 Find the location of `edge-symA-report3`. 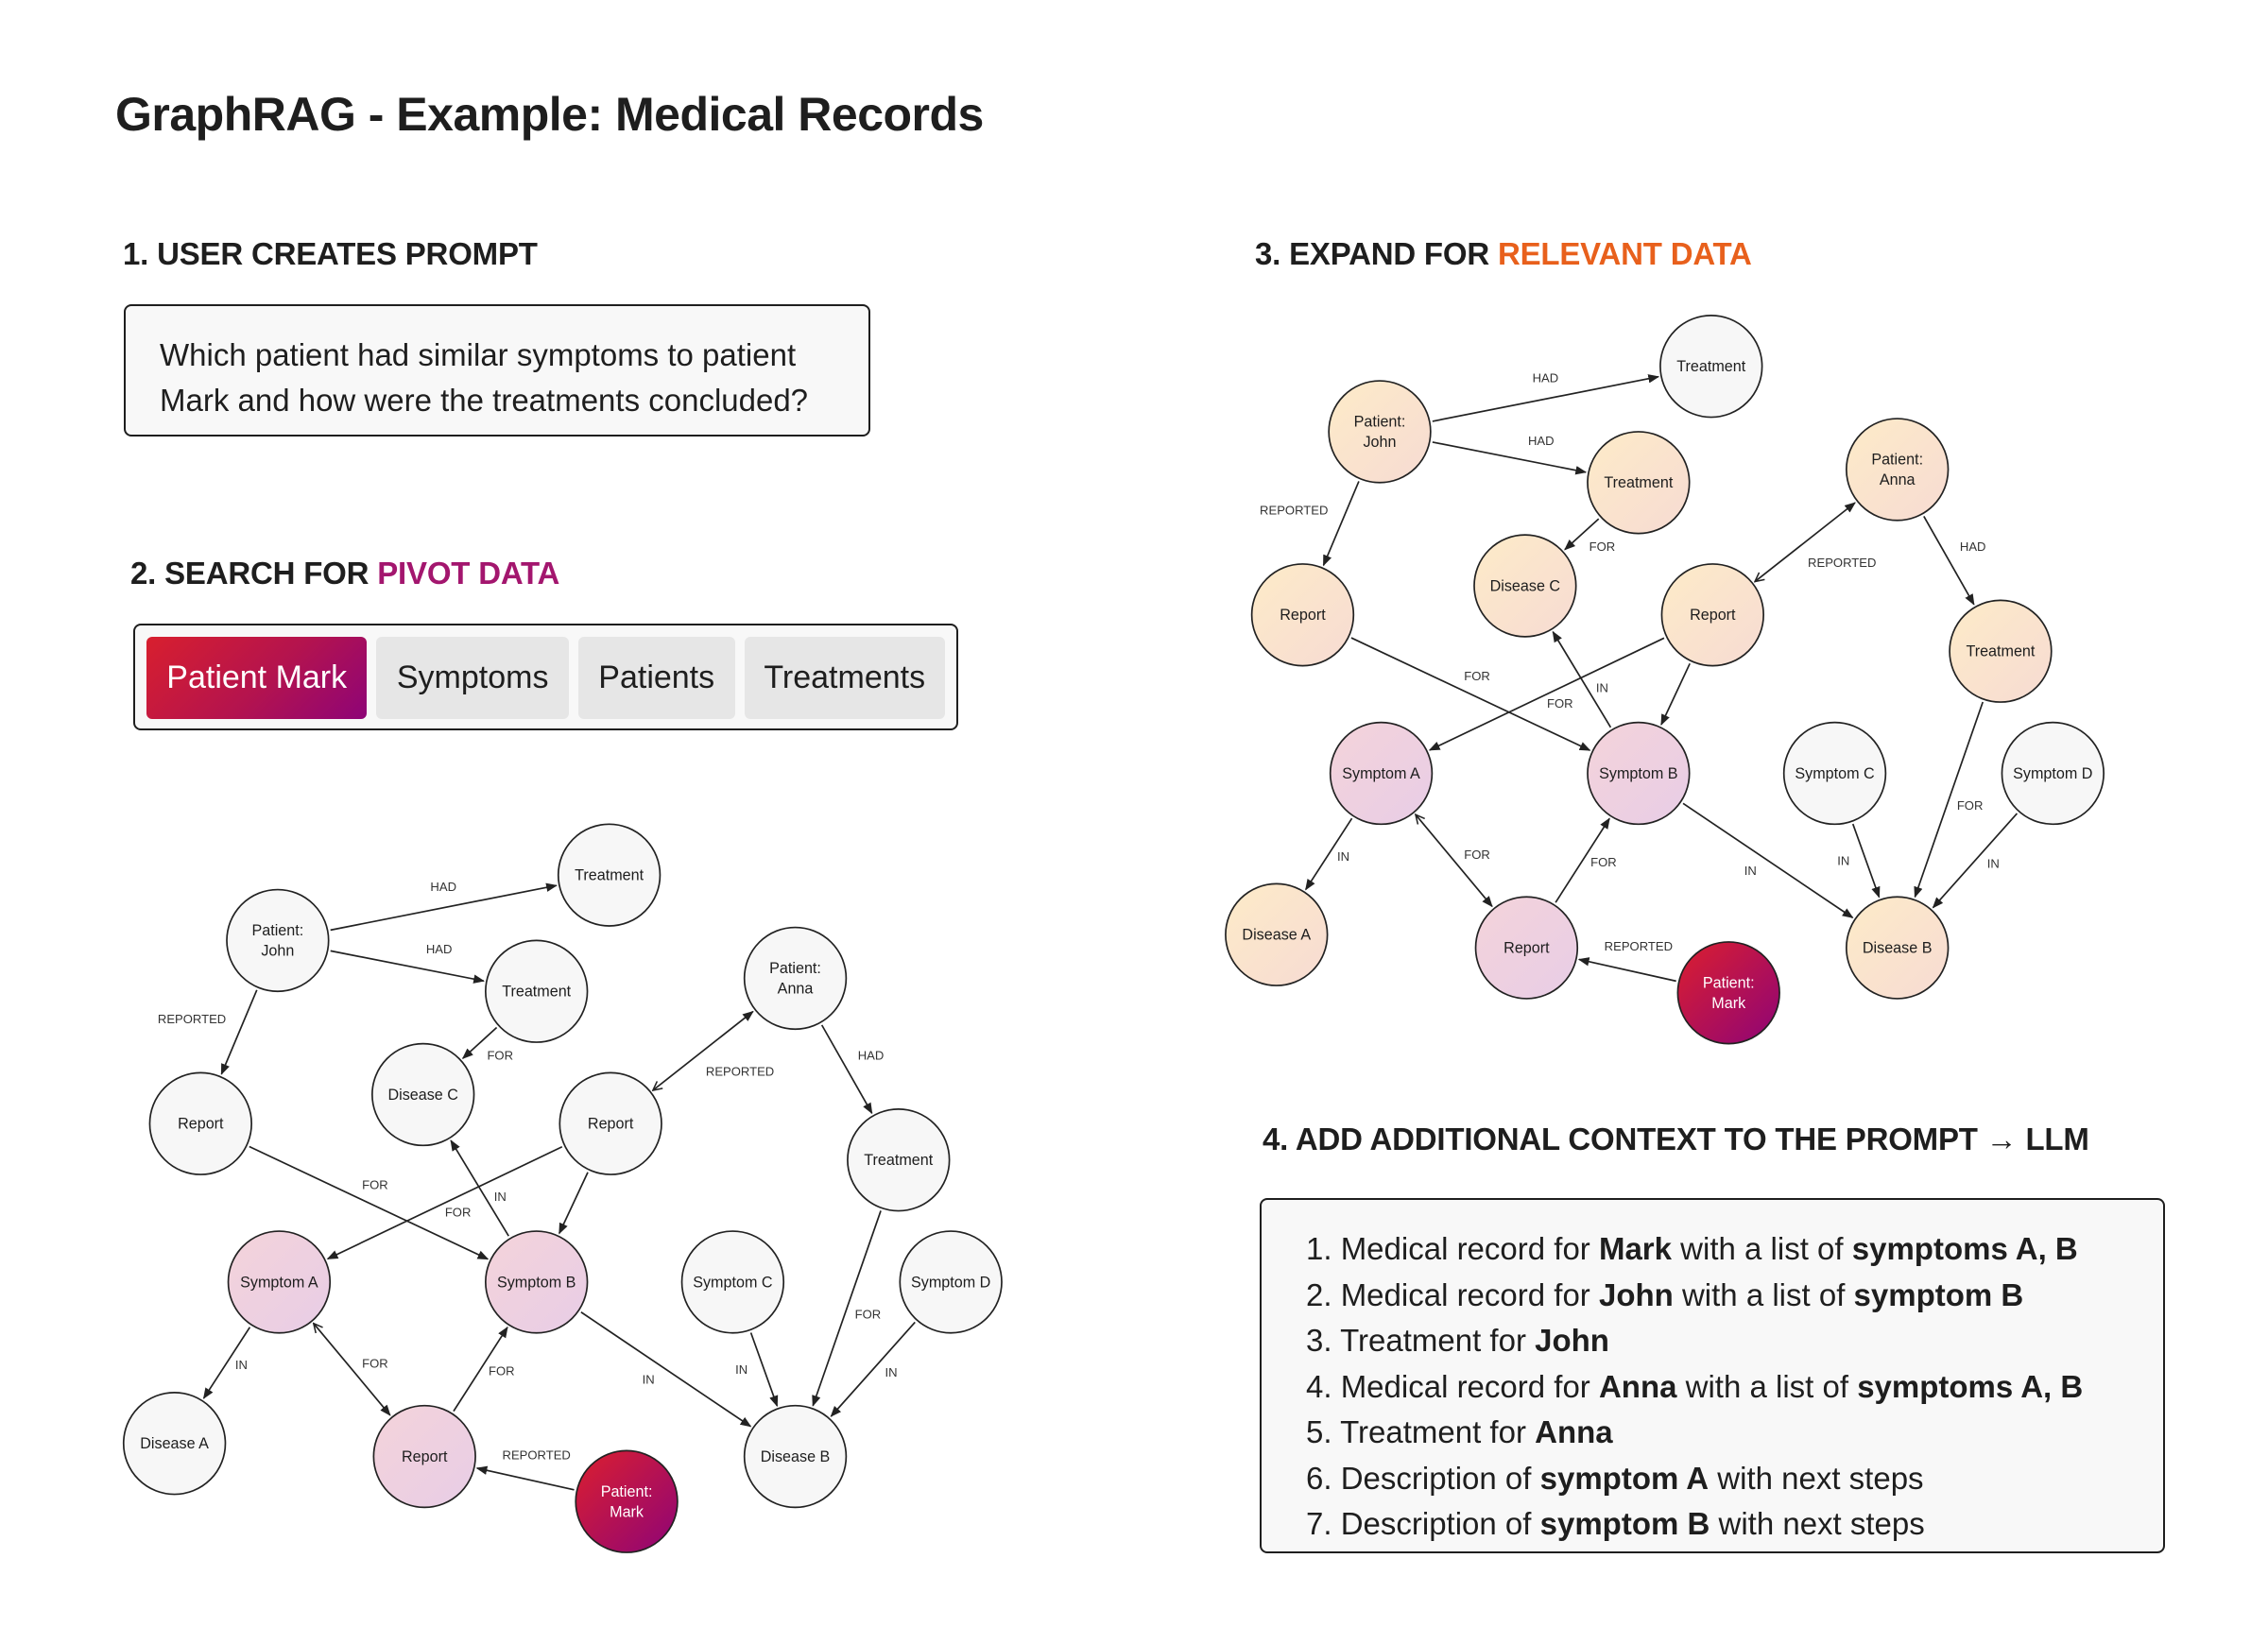

edge-symA-report3 is located at coordinates (1454, 860).